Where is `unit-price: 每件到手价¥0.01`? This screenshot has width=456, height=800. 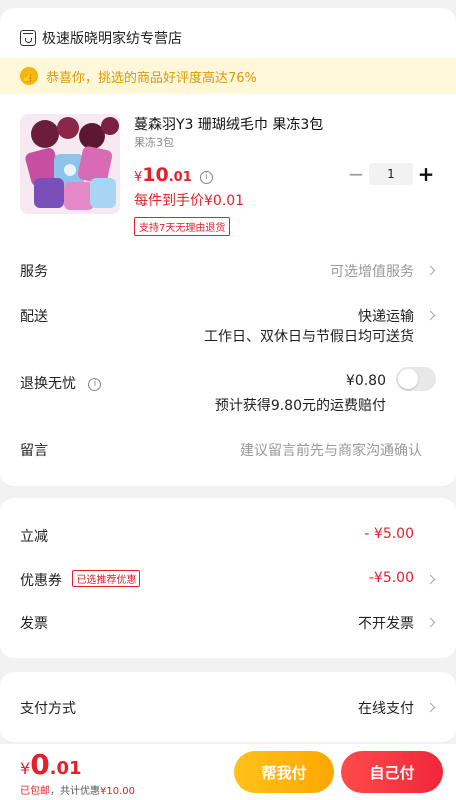
unit-price: 每件到手价¥0.01 is located at coordinates (189, 201).